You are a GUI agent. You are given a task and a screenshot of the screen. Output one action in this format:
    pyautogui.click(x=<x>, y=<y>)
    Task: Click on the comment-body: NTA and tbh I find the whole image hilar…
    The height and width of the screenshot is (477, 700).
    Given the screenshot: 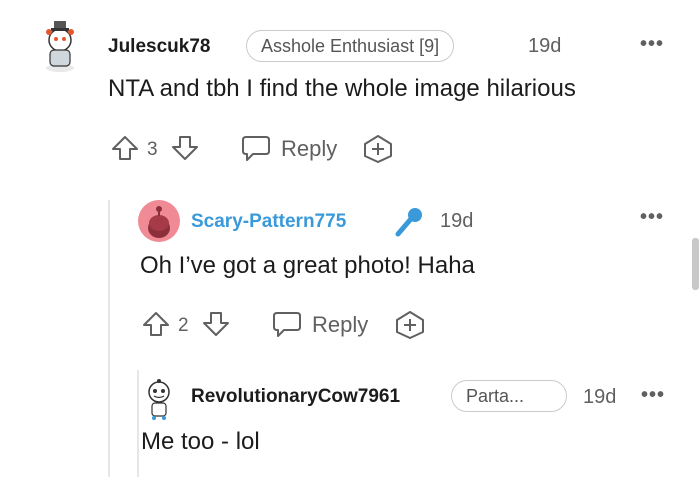 What is the action you would take?
    pyautogui.click(x=342, y=88)
    